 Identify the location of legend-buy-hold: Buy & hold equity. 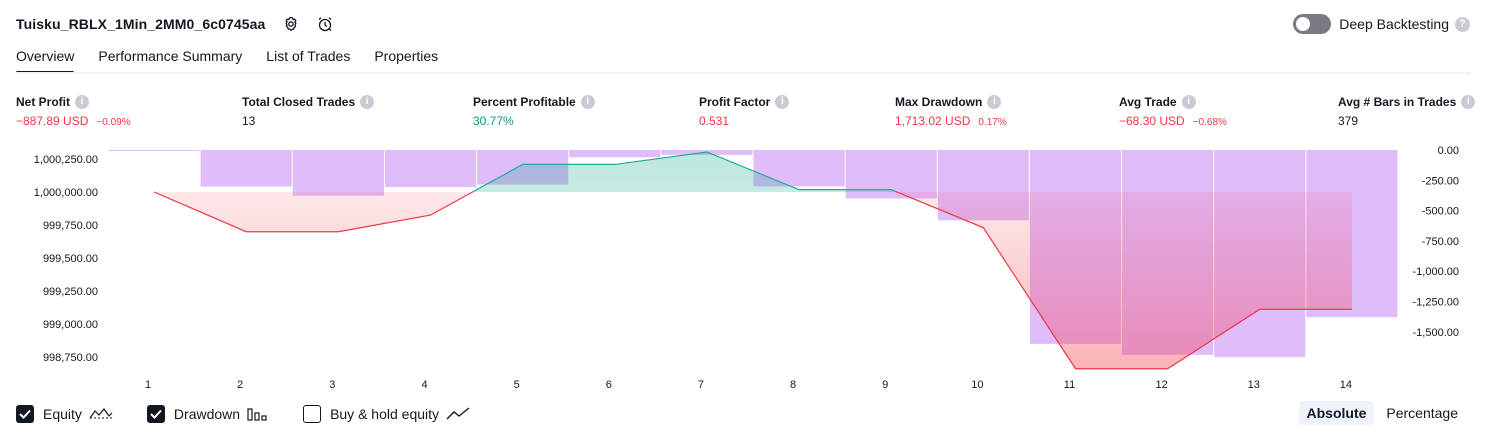
(386, 414).